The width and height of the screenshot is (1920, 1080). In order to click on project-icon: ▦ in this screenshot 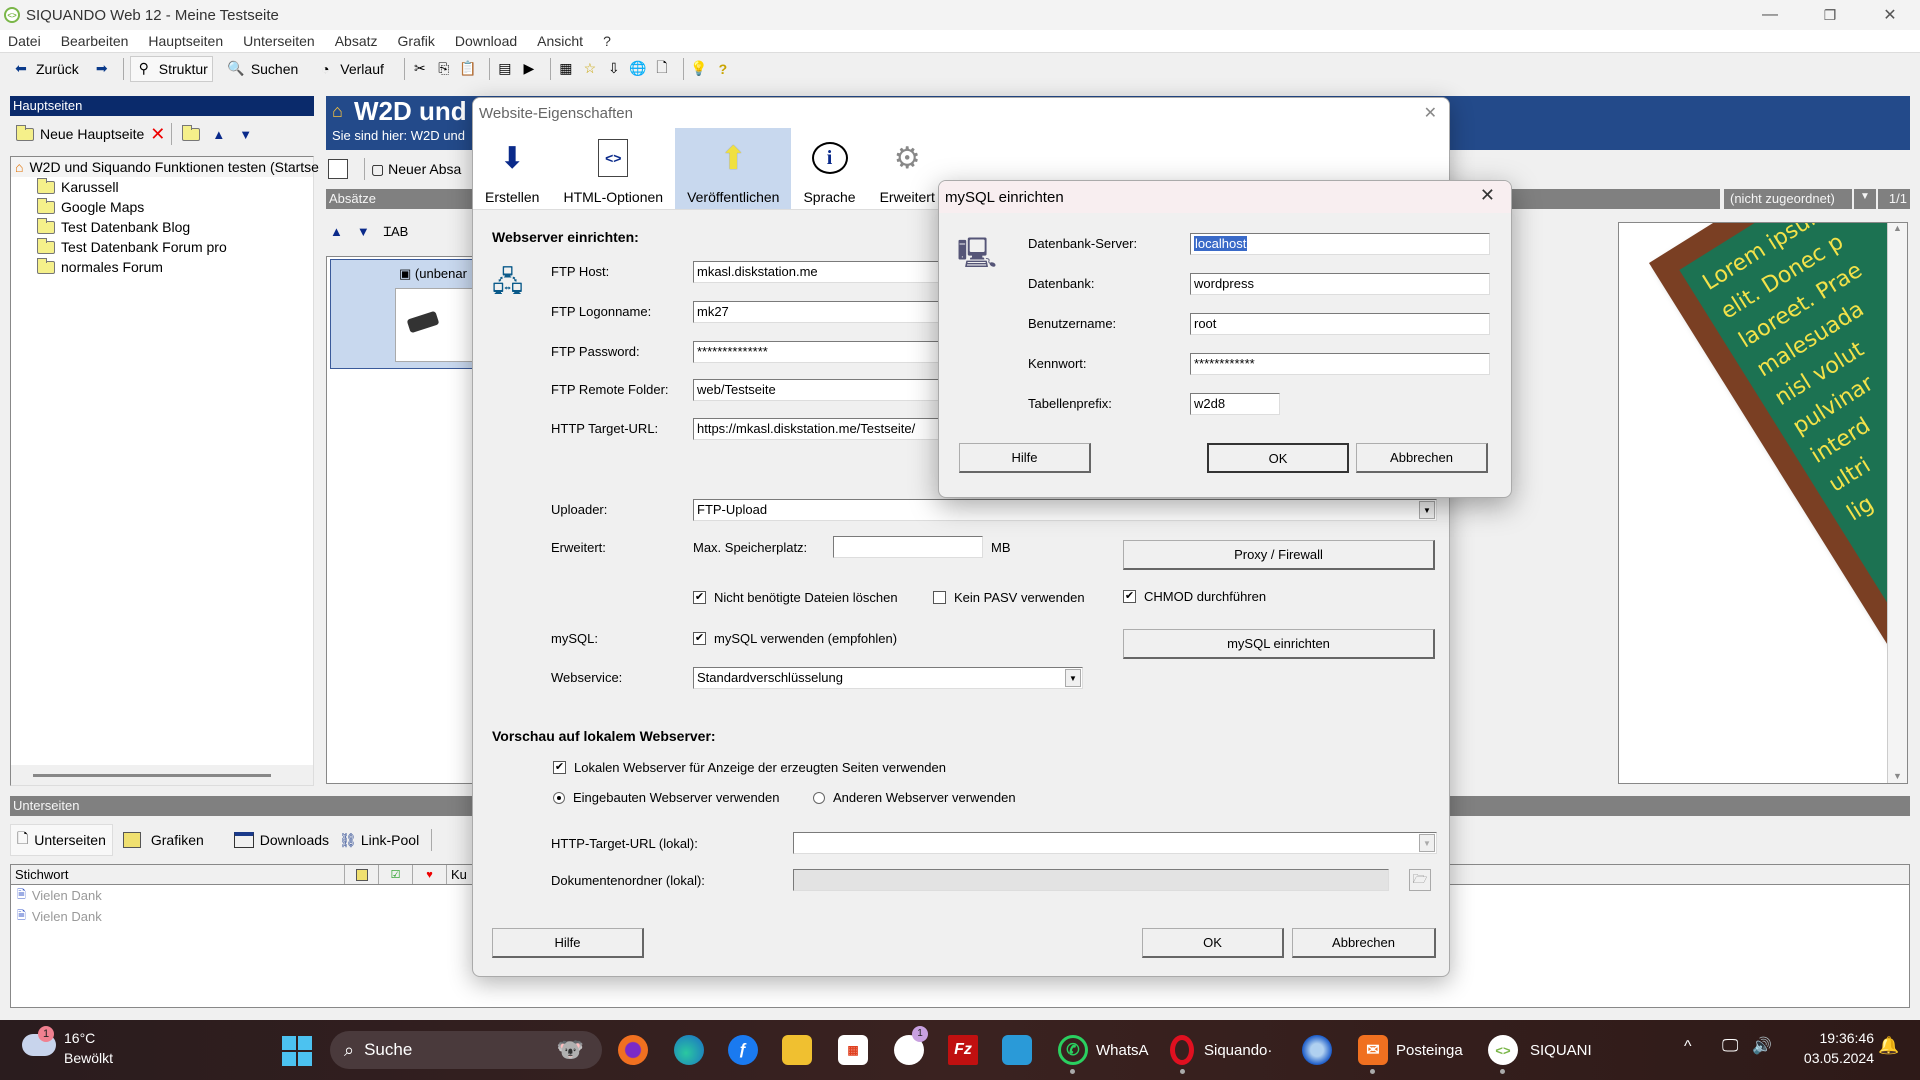, I will do `click(566, 69)`.